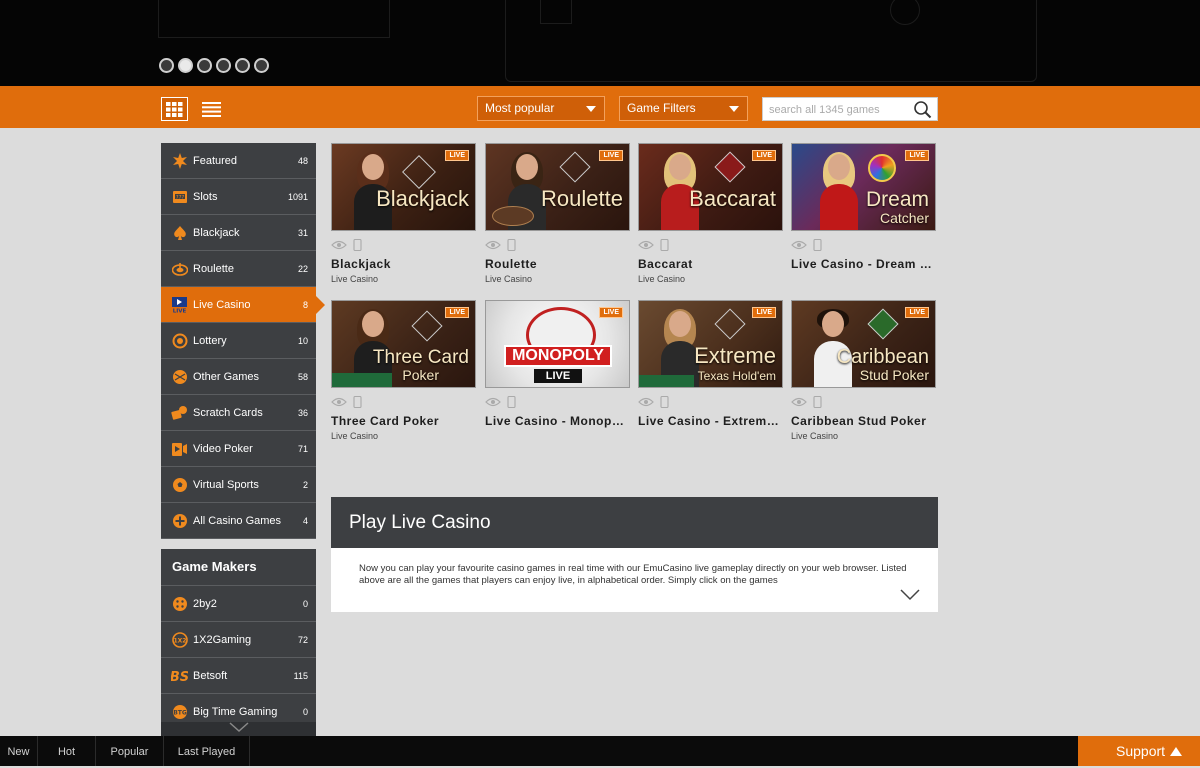 This screenshot has height=768, width=1200. What do you see at coordinates (710, 264) in the screenshot?
I see `game-name: Baccarat` at bounding box center [710, 264].